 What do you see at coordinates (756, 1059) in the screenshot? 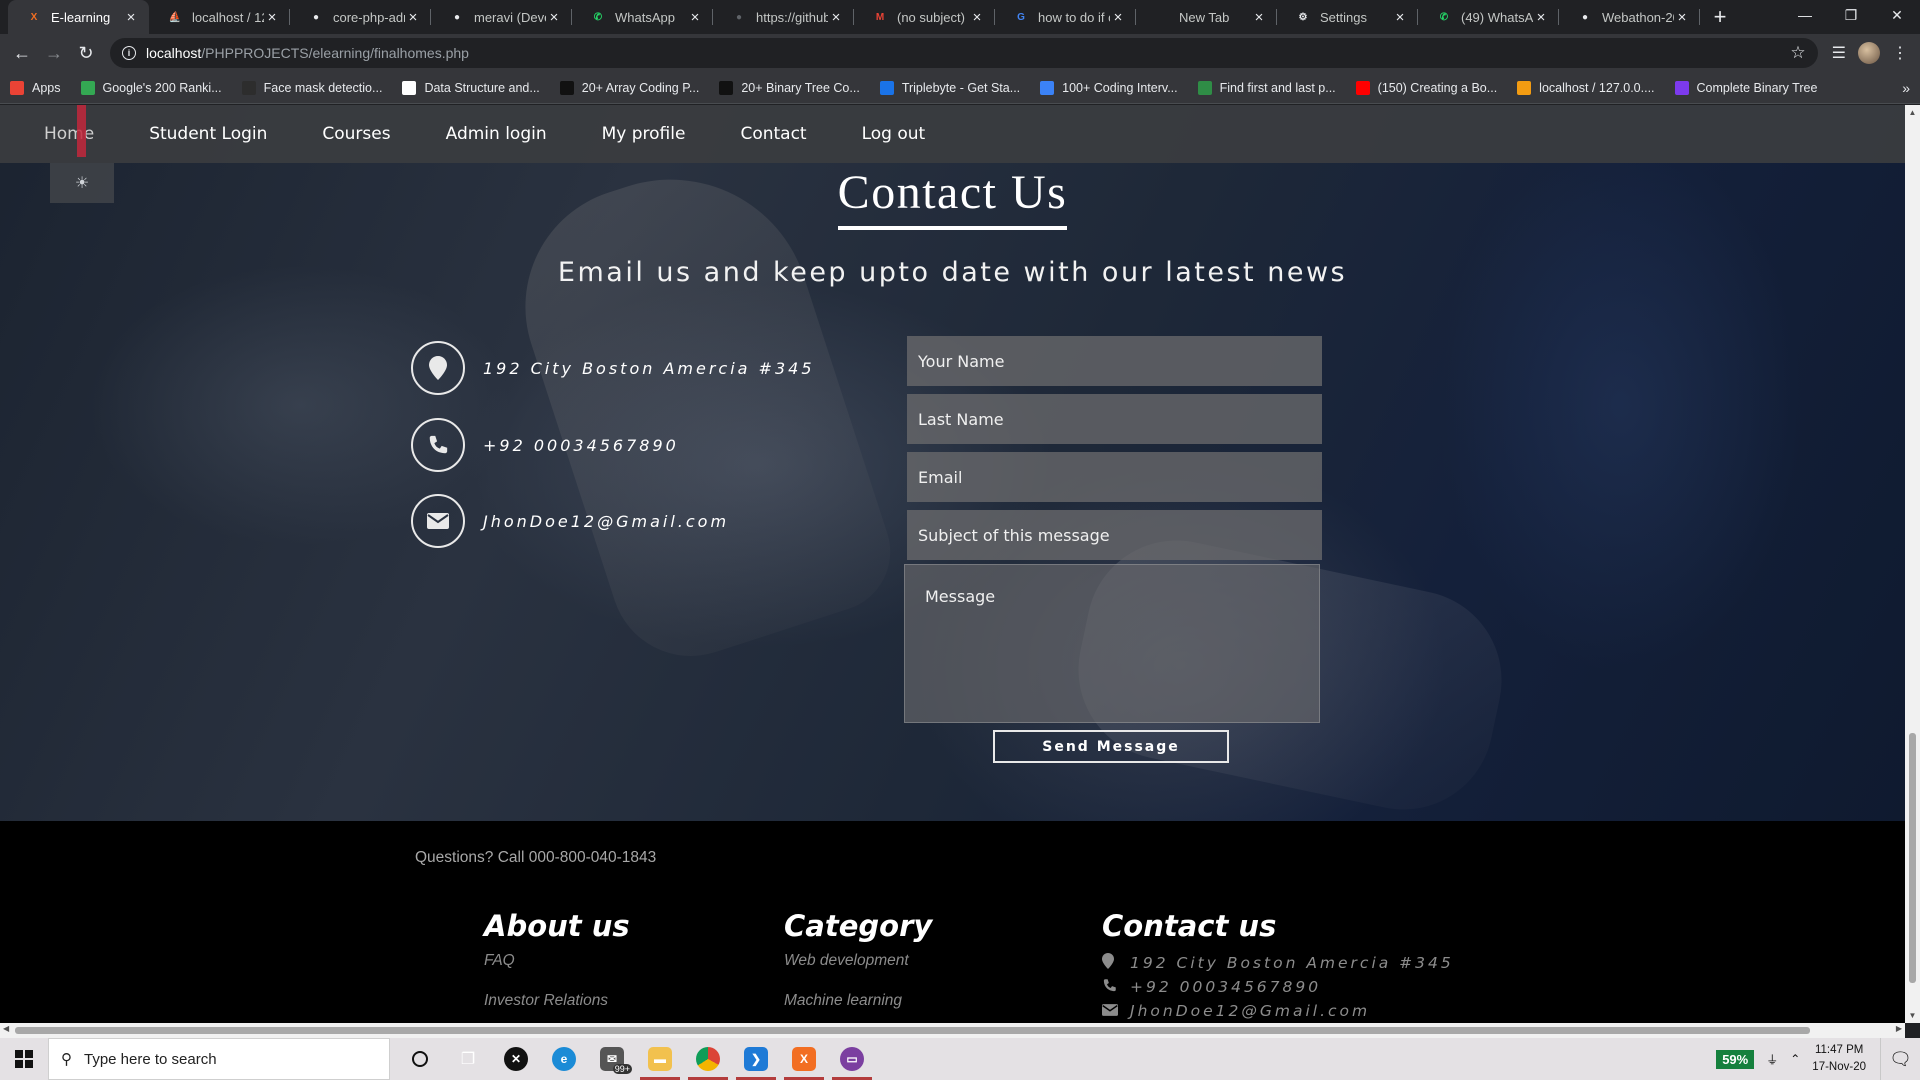
I see `vscode-icon: ❯` at bounding box center [756, 1059].